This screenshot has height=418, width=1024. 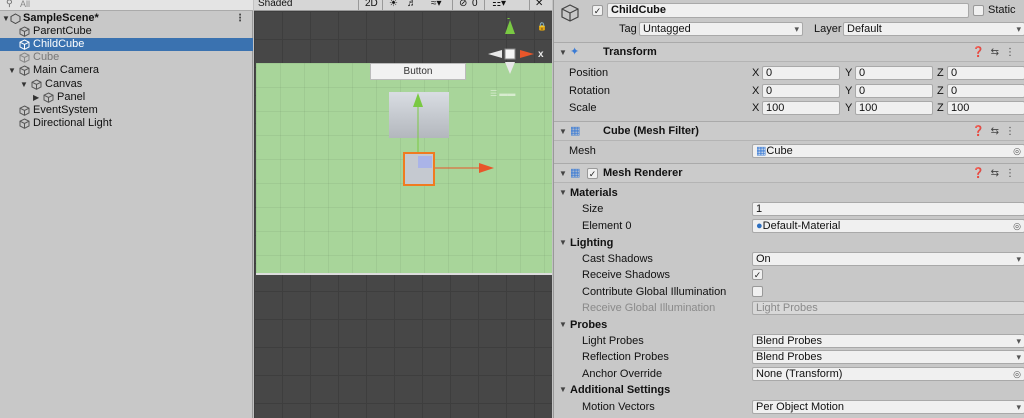 What do you see at coordinates (126, 70) in the screenshot?
I see `hierarchy-item-main-camera: ▼ Main Camera` at bounding box center [126, 70].